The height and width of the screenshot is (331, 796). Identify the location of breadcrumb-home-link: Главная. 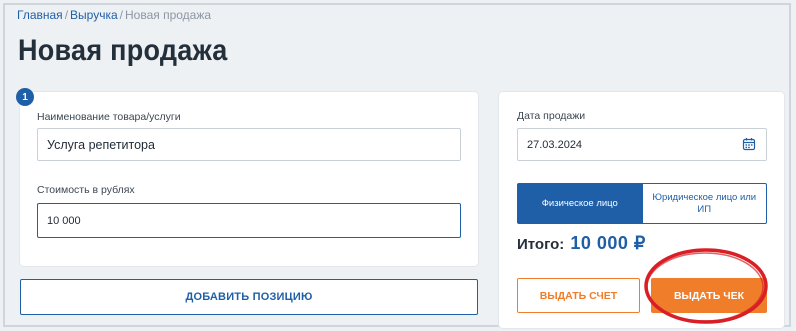
(40, 15).